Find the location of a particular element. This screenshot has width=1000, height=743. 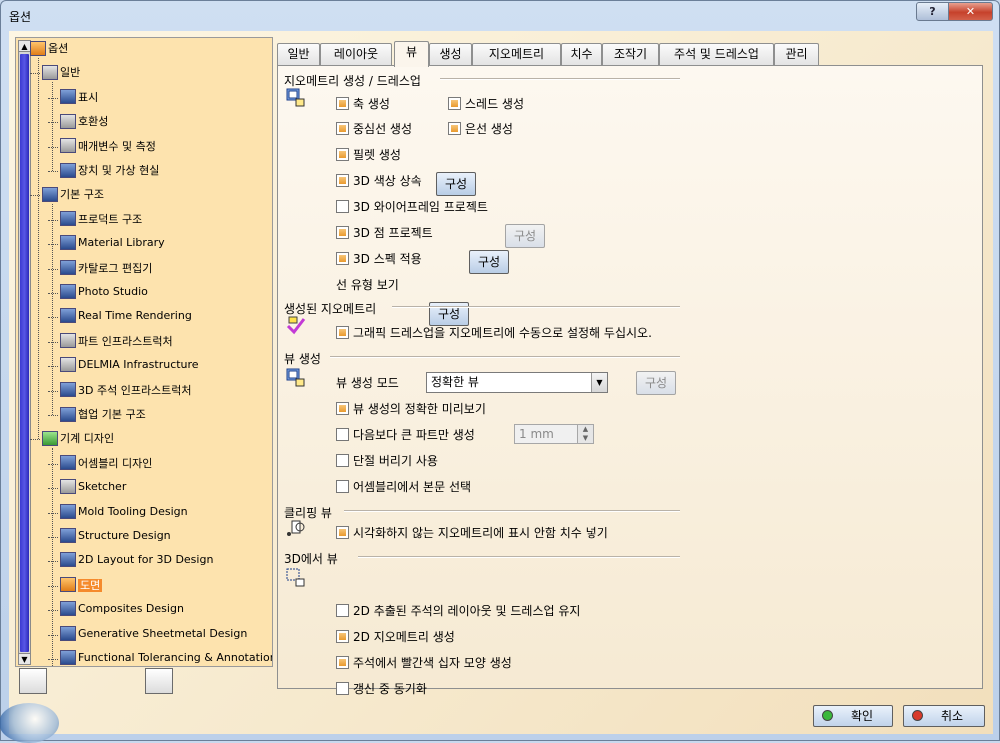

tree-item-material: Material Library is located at coordinates (112, 244).